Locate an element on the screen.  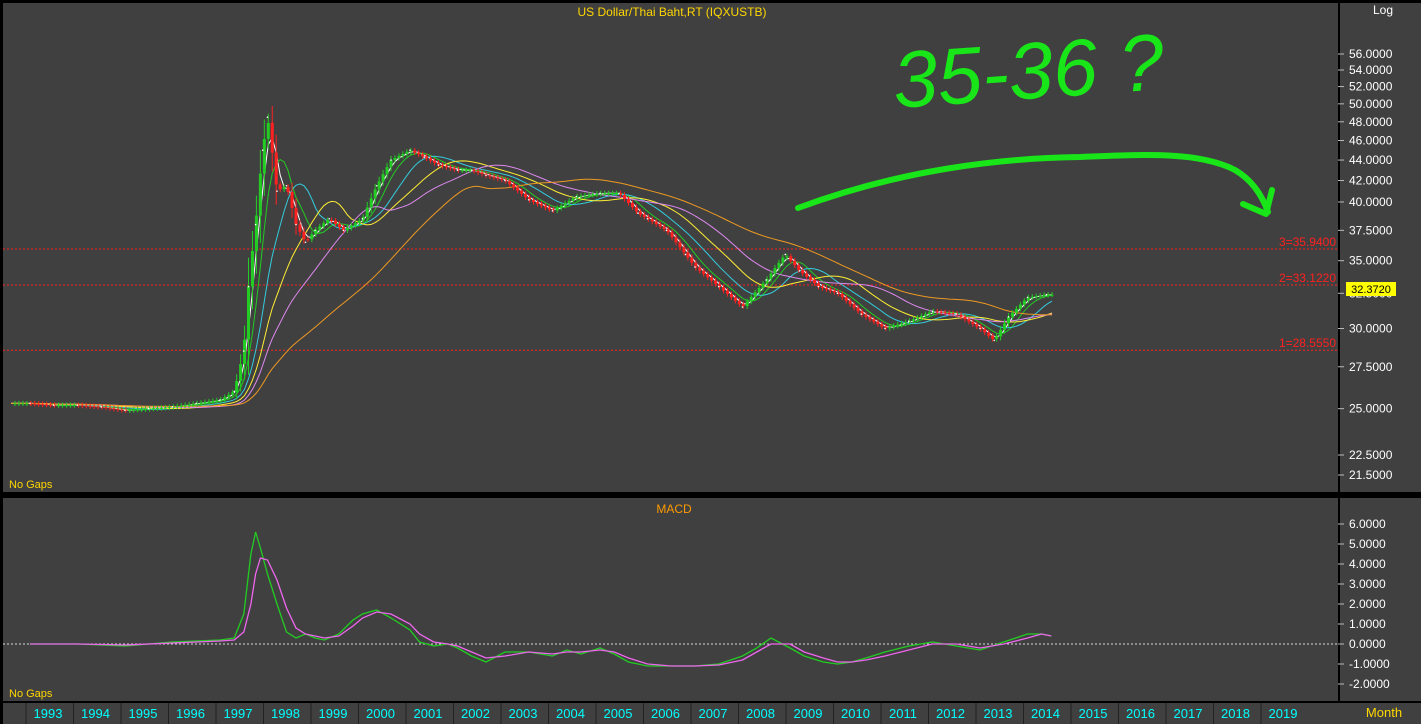
scale-mode-label: Log is located at coordinates (1383, 10).